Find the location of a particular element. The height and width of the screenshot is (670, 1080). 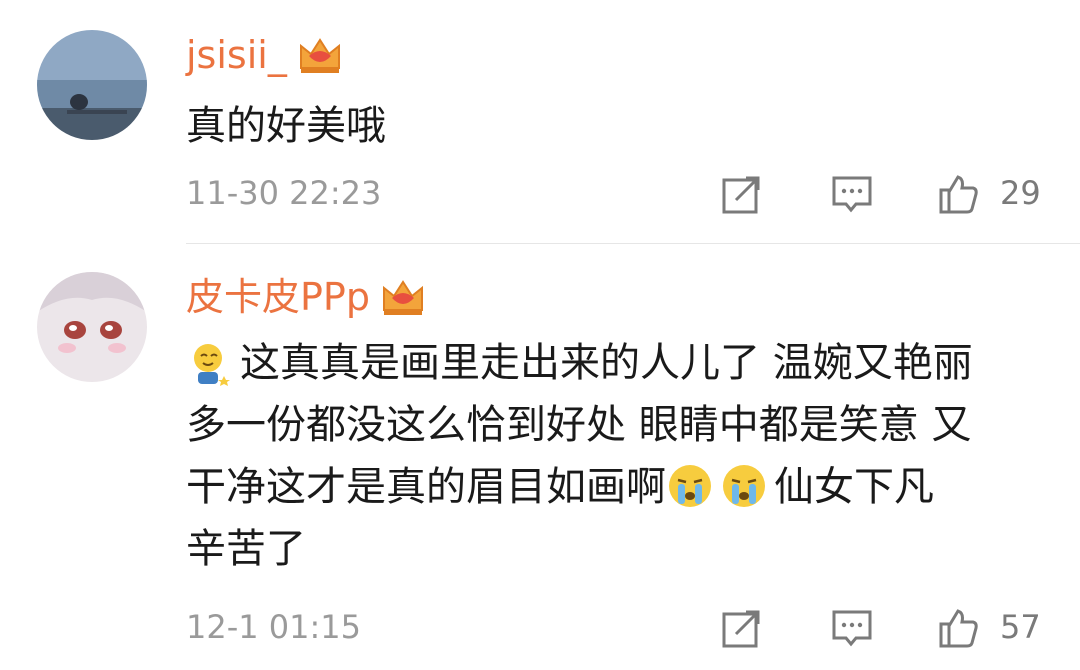

like-count: 57 is located at coordinates (1020, 627).